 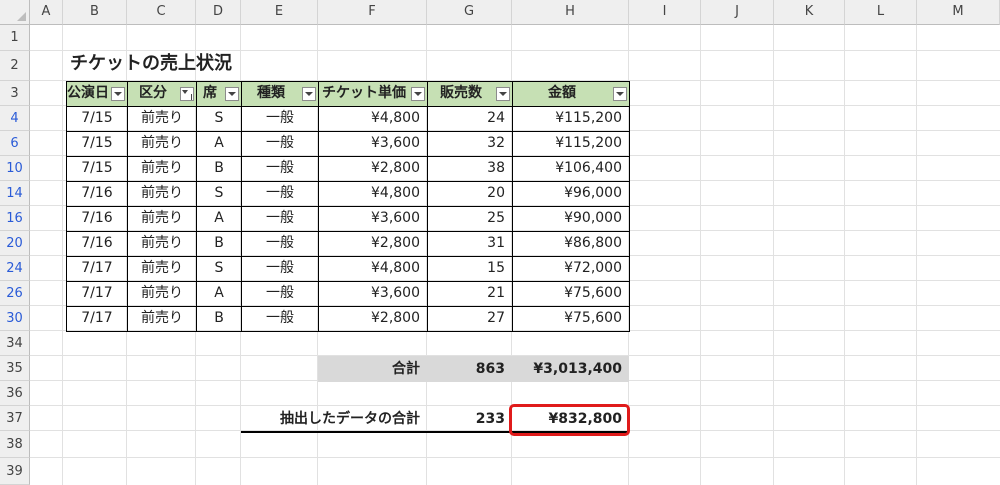 What do you see at coordinates (15, 143) in the screenshot?
I see `row-header-6: 6` at bounding box center [15, 143].